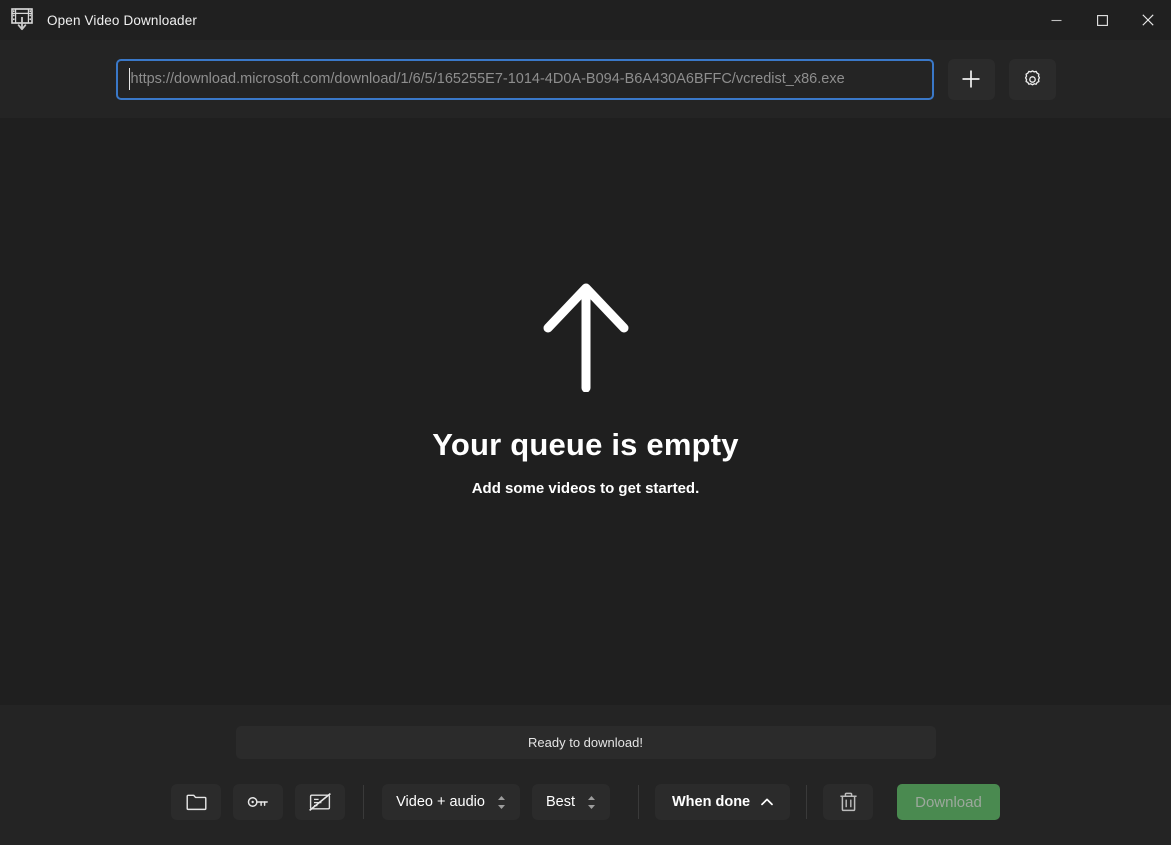 This screenshot has height=845, width=1171. I want to click on key-icon, so click(258, 802).